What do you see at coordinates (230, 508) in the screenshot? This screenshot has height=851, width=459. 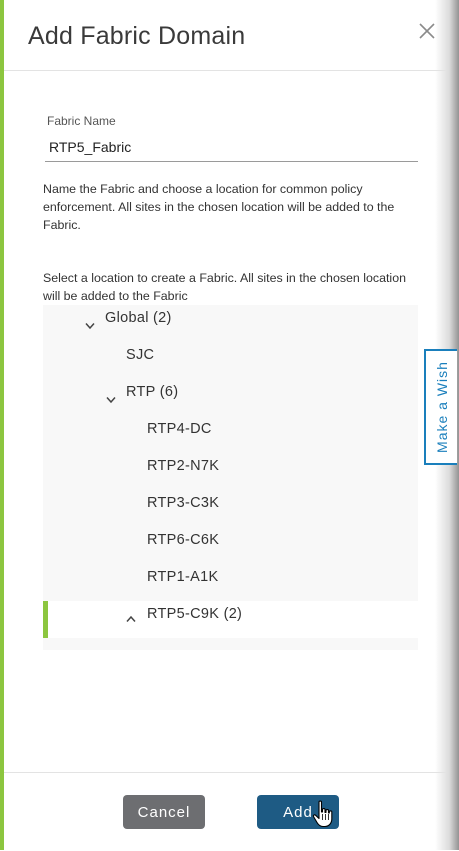 I see `tree-node-rtp3: RTP3-C3K` at bounding box center [230, 508].